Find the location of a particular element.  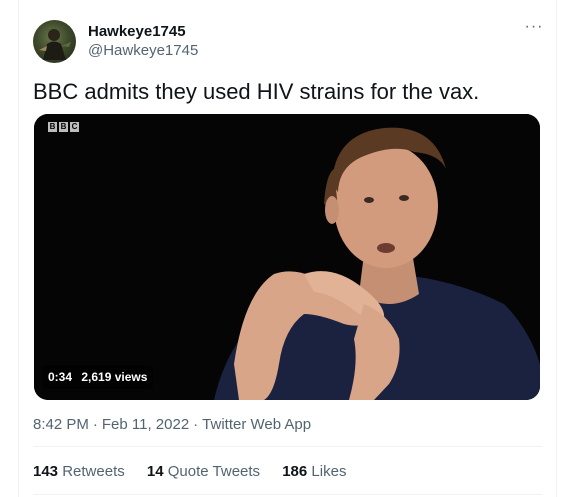

avatar is located at coordinates (54, 41).